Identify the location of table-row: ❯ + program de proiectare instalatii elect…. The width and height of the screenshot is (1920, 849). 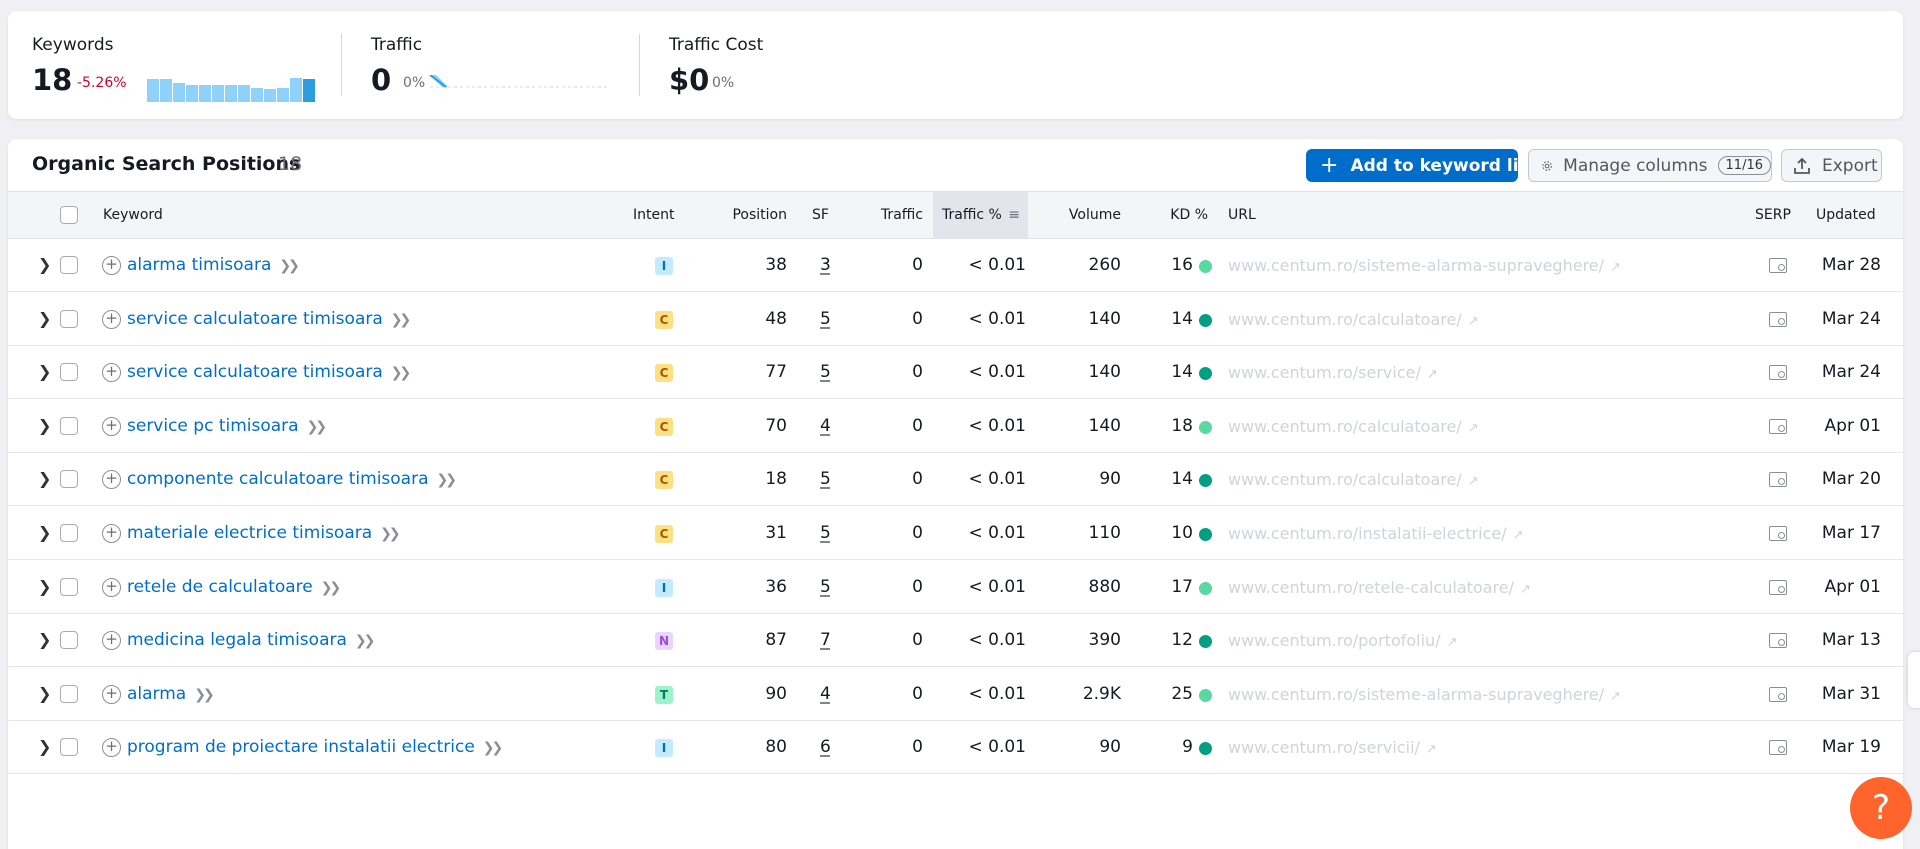
(955, 747).